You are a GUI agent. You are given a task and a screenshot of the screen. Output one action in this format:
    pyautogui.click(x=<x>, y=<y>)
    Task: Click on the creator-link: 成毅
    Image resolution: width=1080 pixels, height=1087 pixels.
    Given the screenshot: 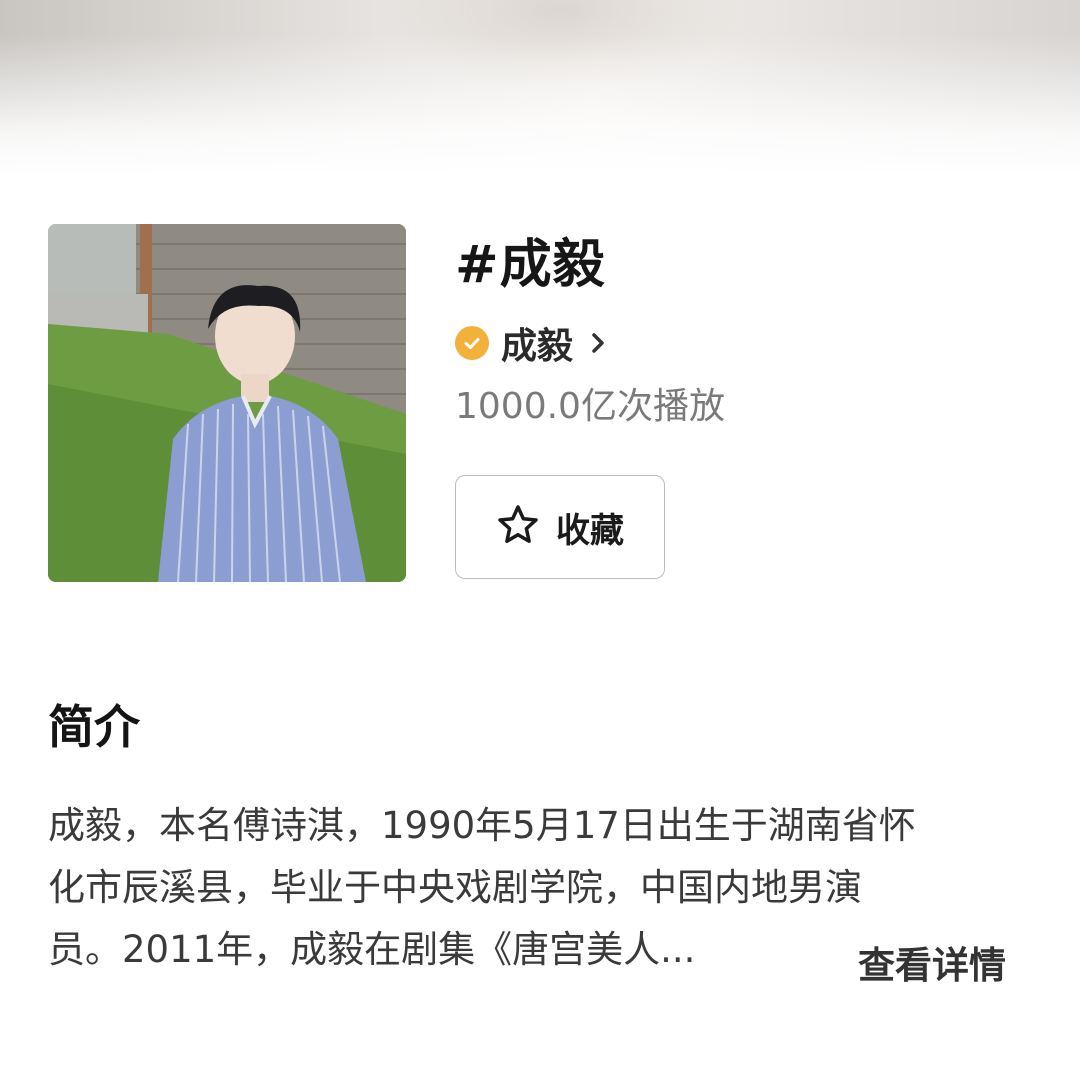 What is the action you would take?
    pyautogui.click(x=532, y=343)
    